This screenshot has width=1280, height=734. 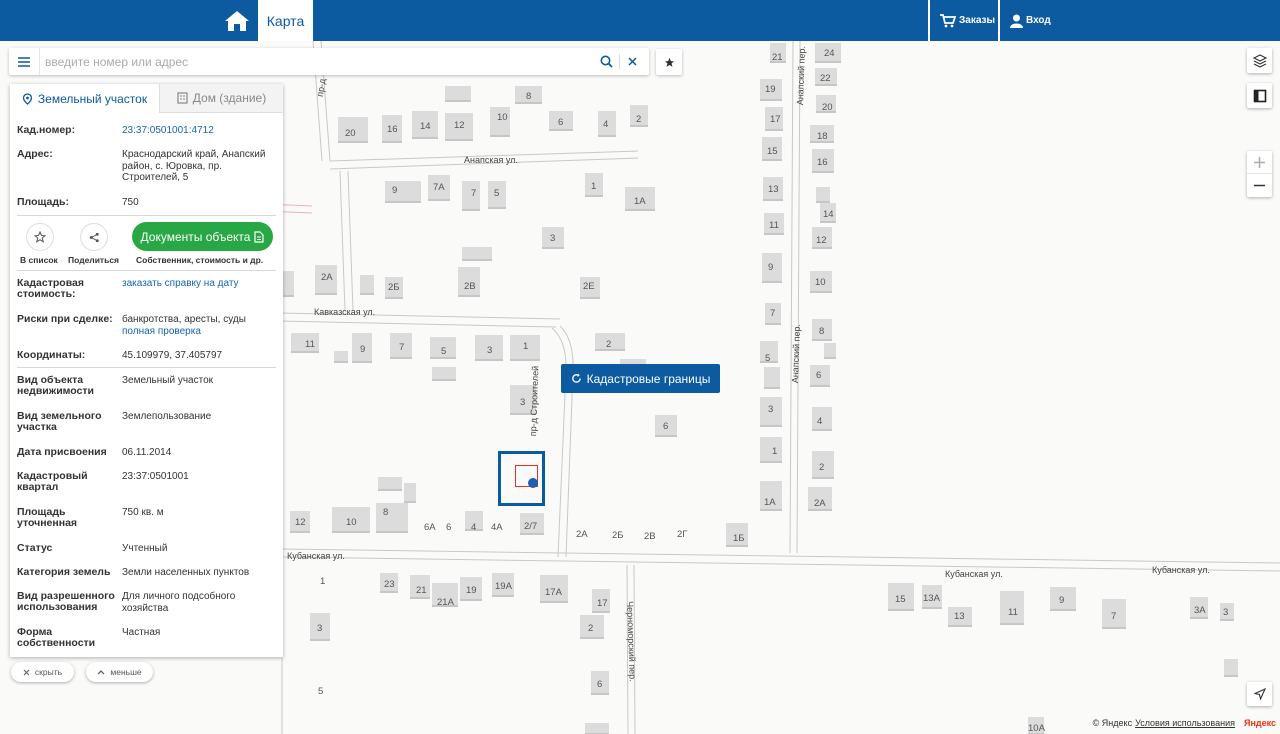 I want to click on tab-house: Дом (здание), so click(x=221, y=98).